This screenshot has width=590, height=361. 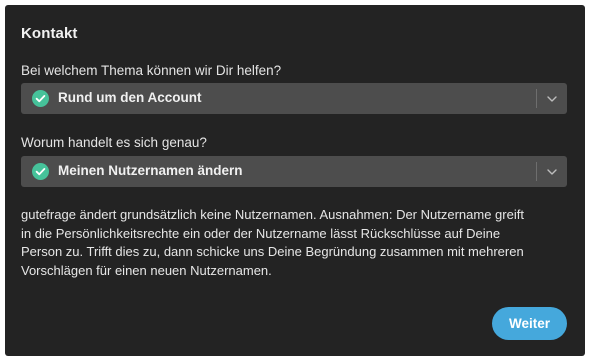 I want to click on topic-select: Rund um den Account, so click(x=294, y=98).